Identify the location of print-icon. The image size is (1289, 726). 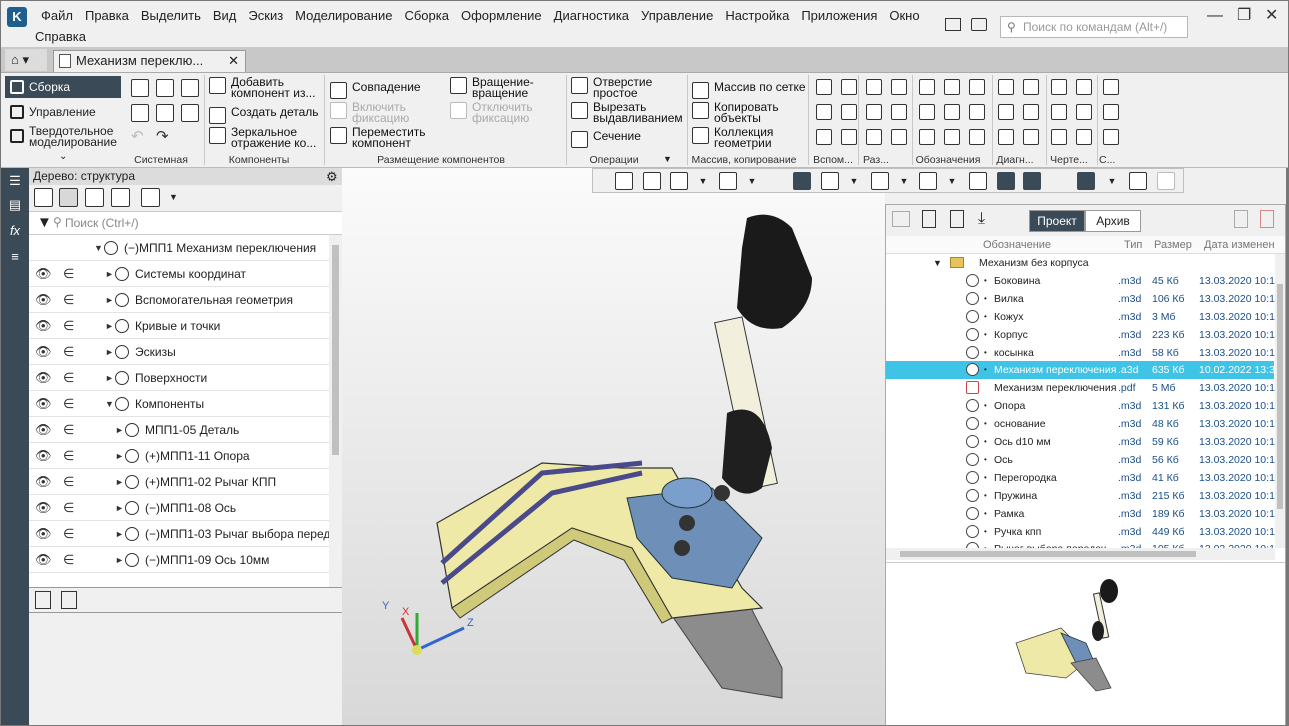
(140, 113).